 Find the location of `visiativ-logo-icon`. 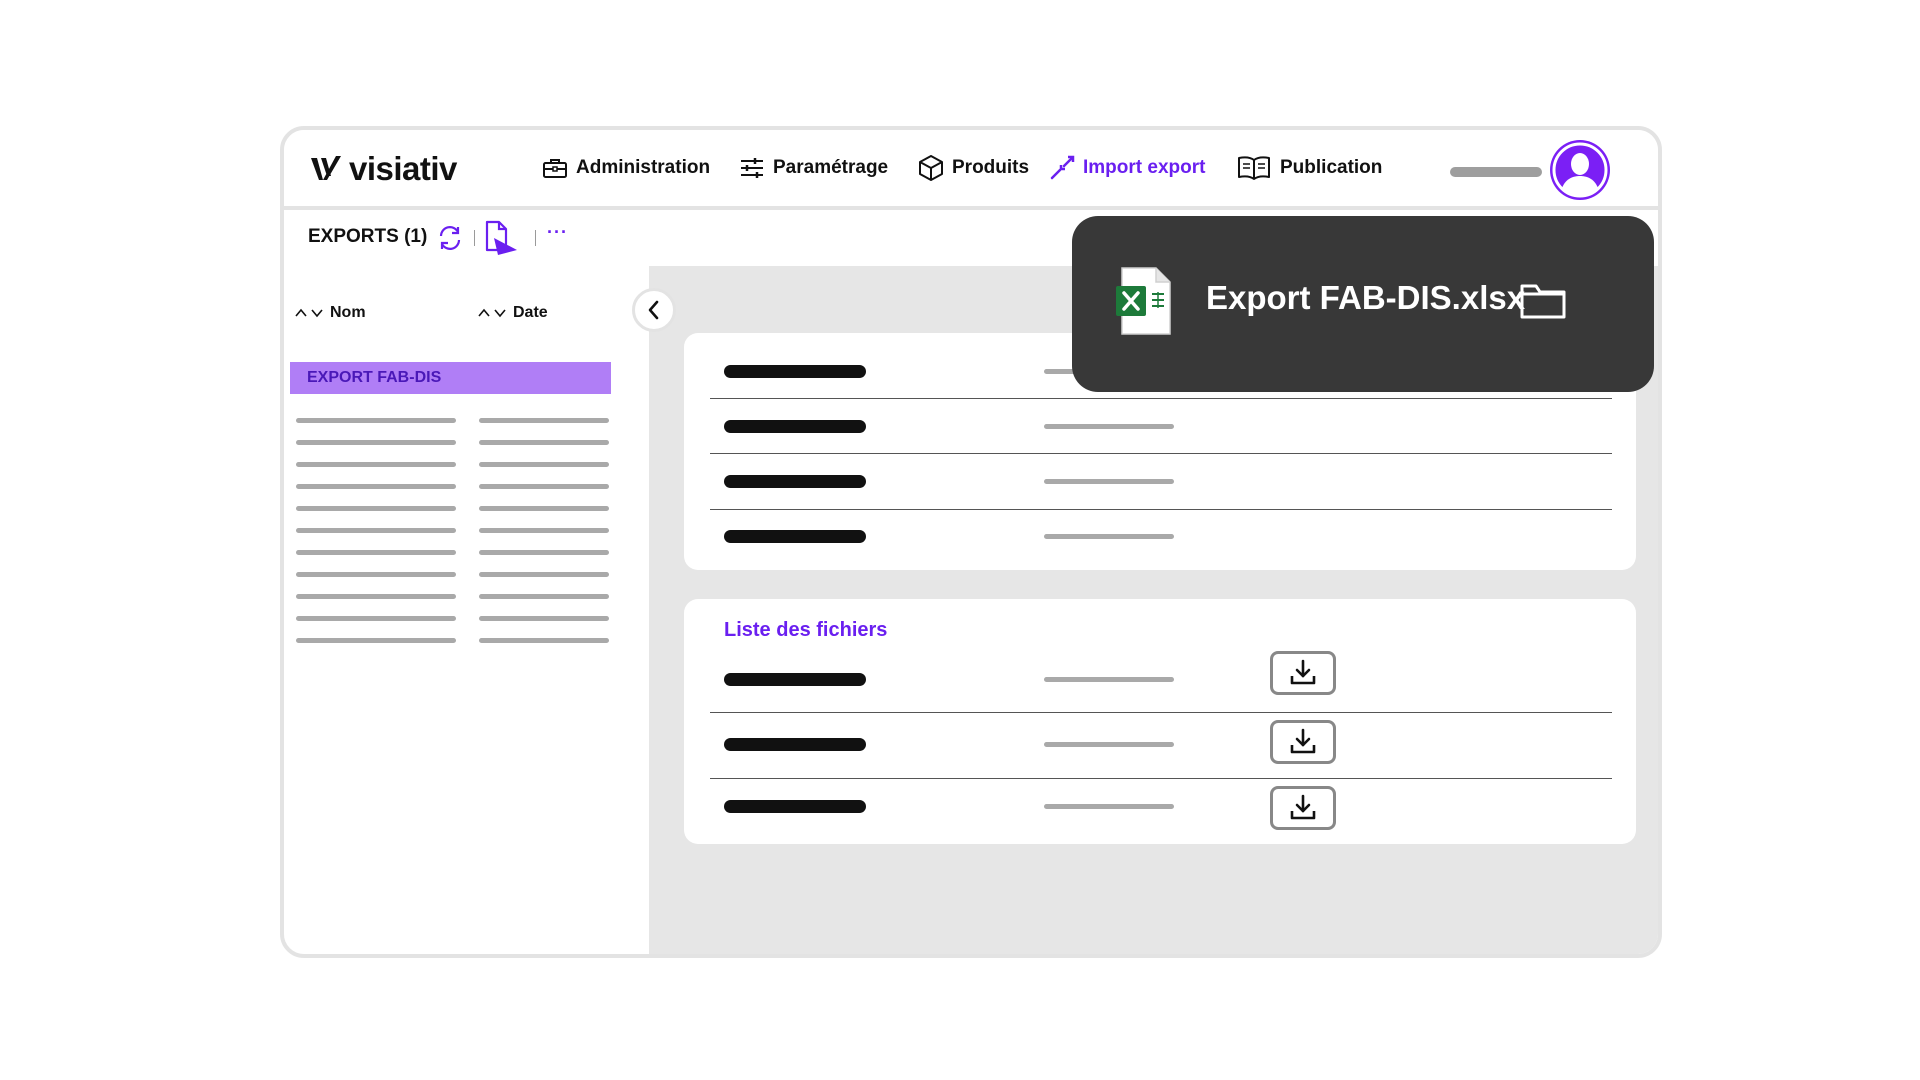

visiativ-logo-icon is located at coordinates (326, 168).